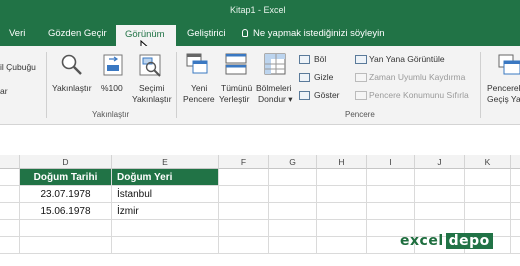 The width and height of the screenshot is (520, 266). Describe the element at coordinates (361, 95) in the screenshot. I see `reset-window-position-icon` at that location.